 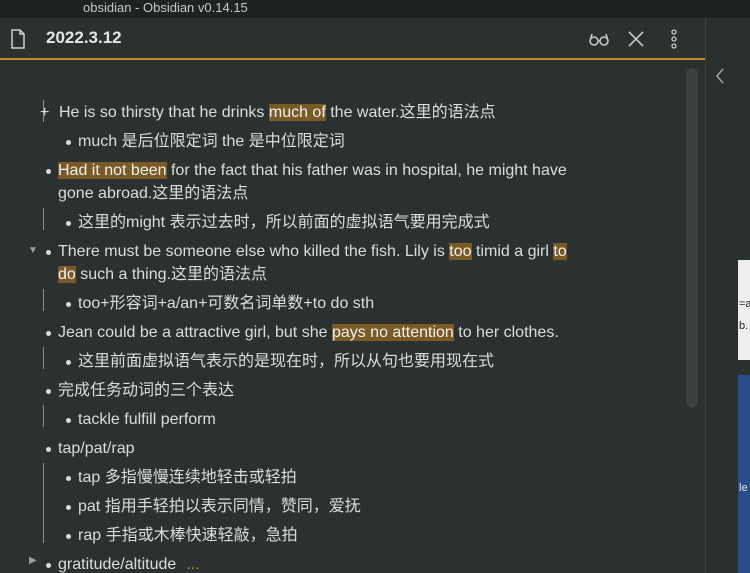 I want to click on window-title: obsidian - Obsidian v0.14.15, so click(x=165, y=7).